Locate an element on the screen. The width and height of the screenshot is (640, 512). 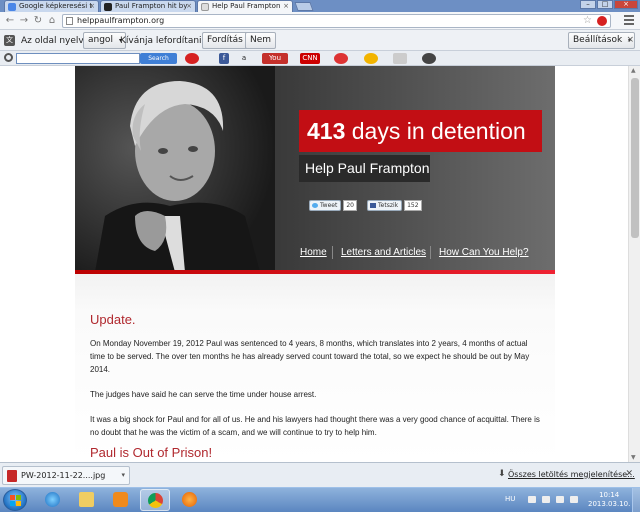
download-item: PW-2012-11-22....jpg ▾ is located at coordinates (66, 475).